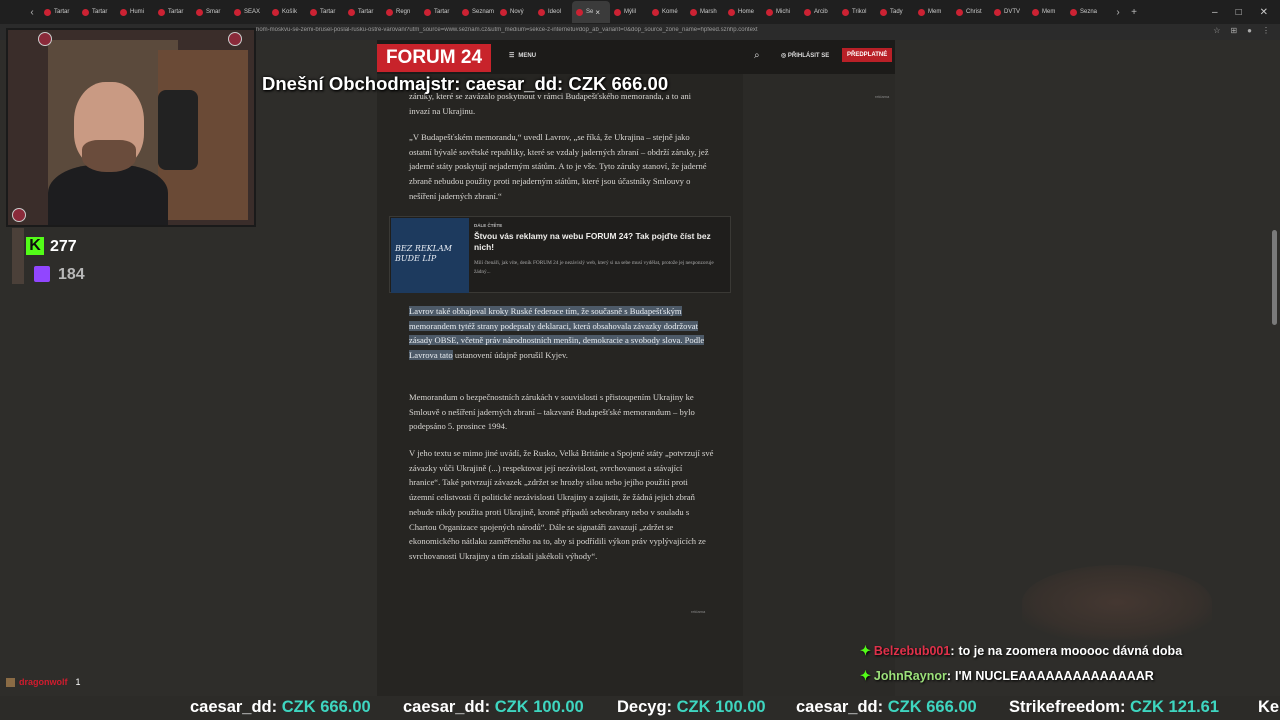 The image size is (1280, 720). Describe the element at coordinates (234, 707) in the screenshot. I see `ticker-donor: caesar_dd:` at that location.